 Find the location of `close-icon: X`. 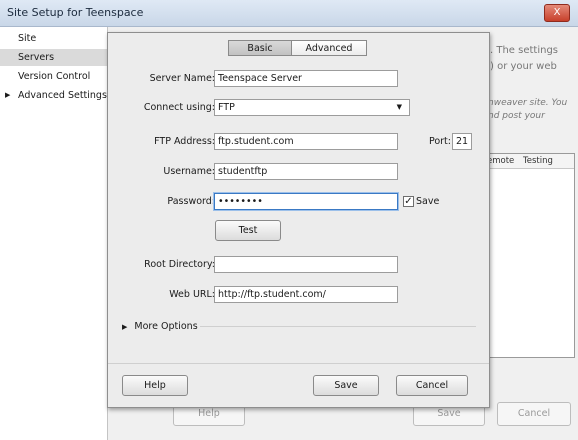

close-icon: X is located at coordinates (557, 12).